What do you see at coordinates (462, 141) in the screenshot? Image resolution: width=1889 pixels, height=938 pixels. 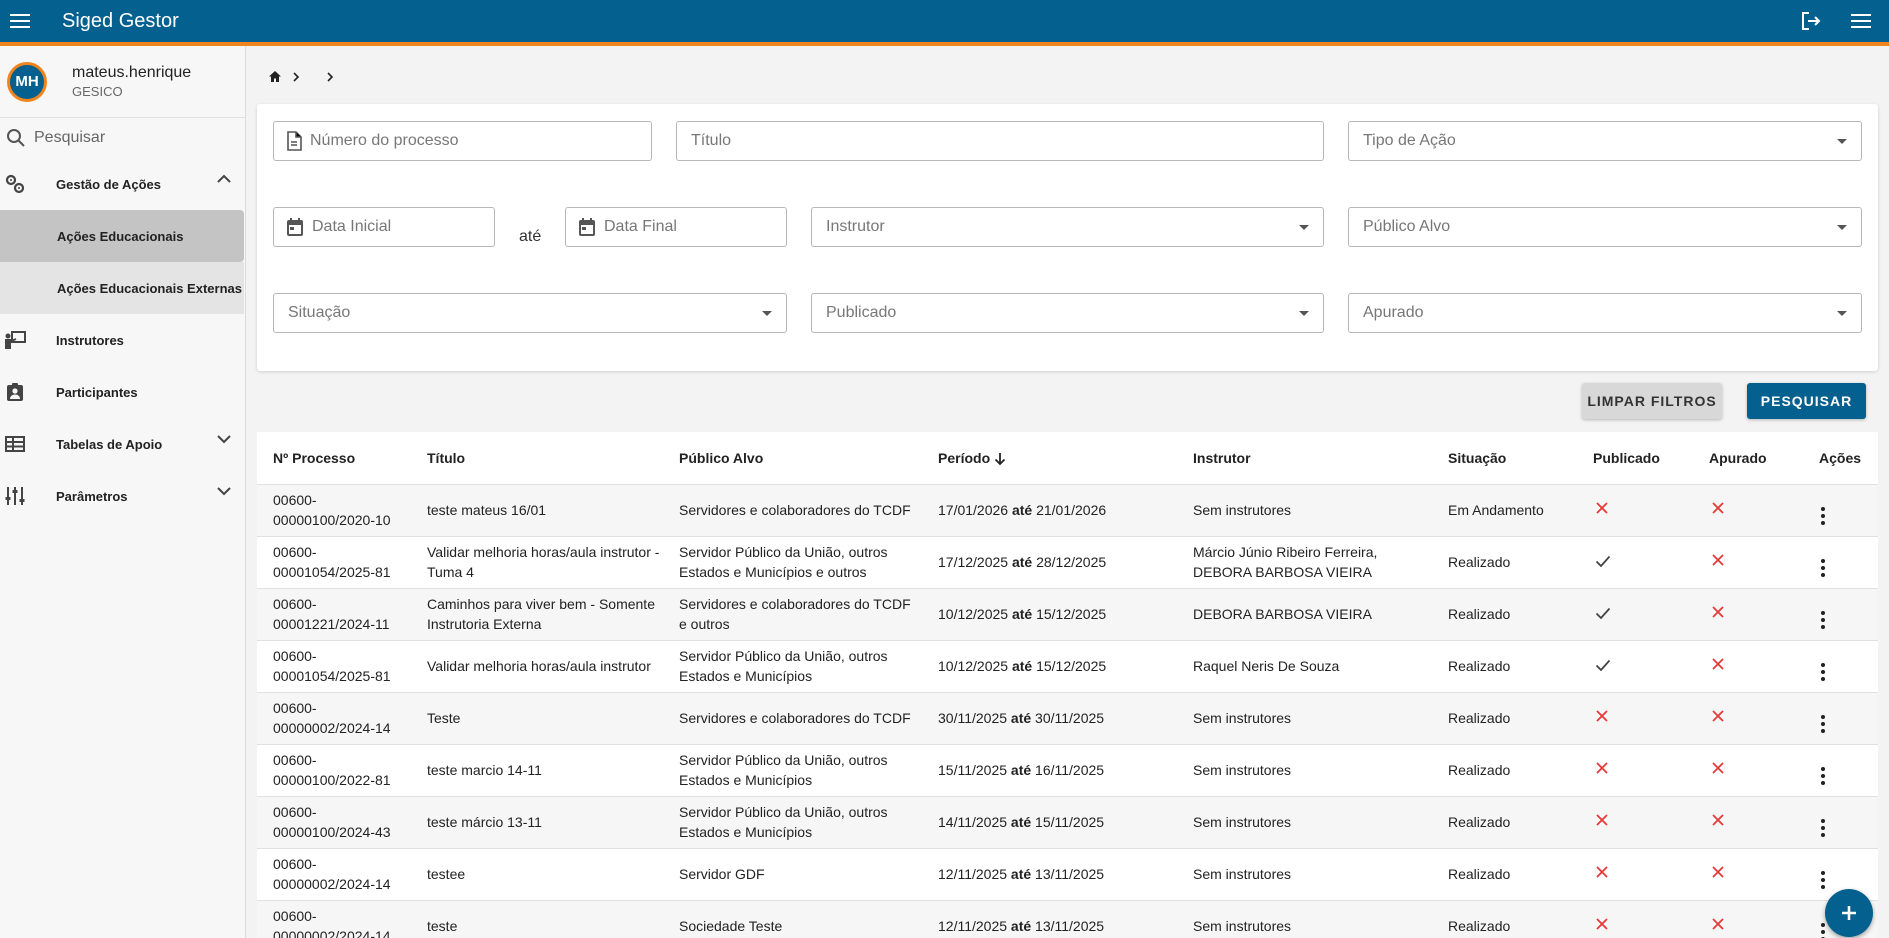 I see `numero-processo-field: Número do processo` at bounding box center [462, 141].